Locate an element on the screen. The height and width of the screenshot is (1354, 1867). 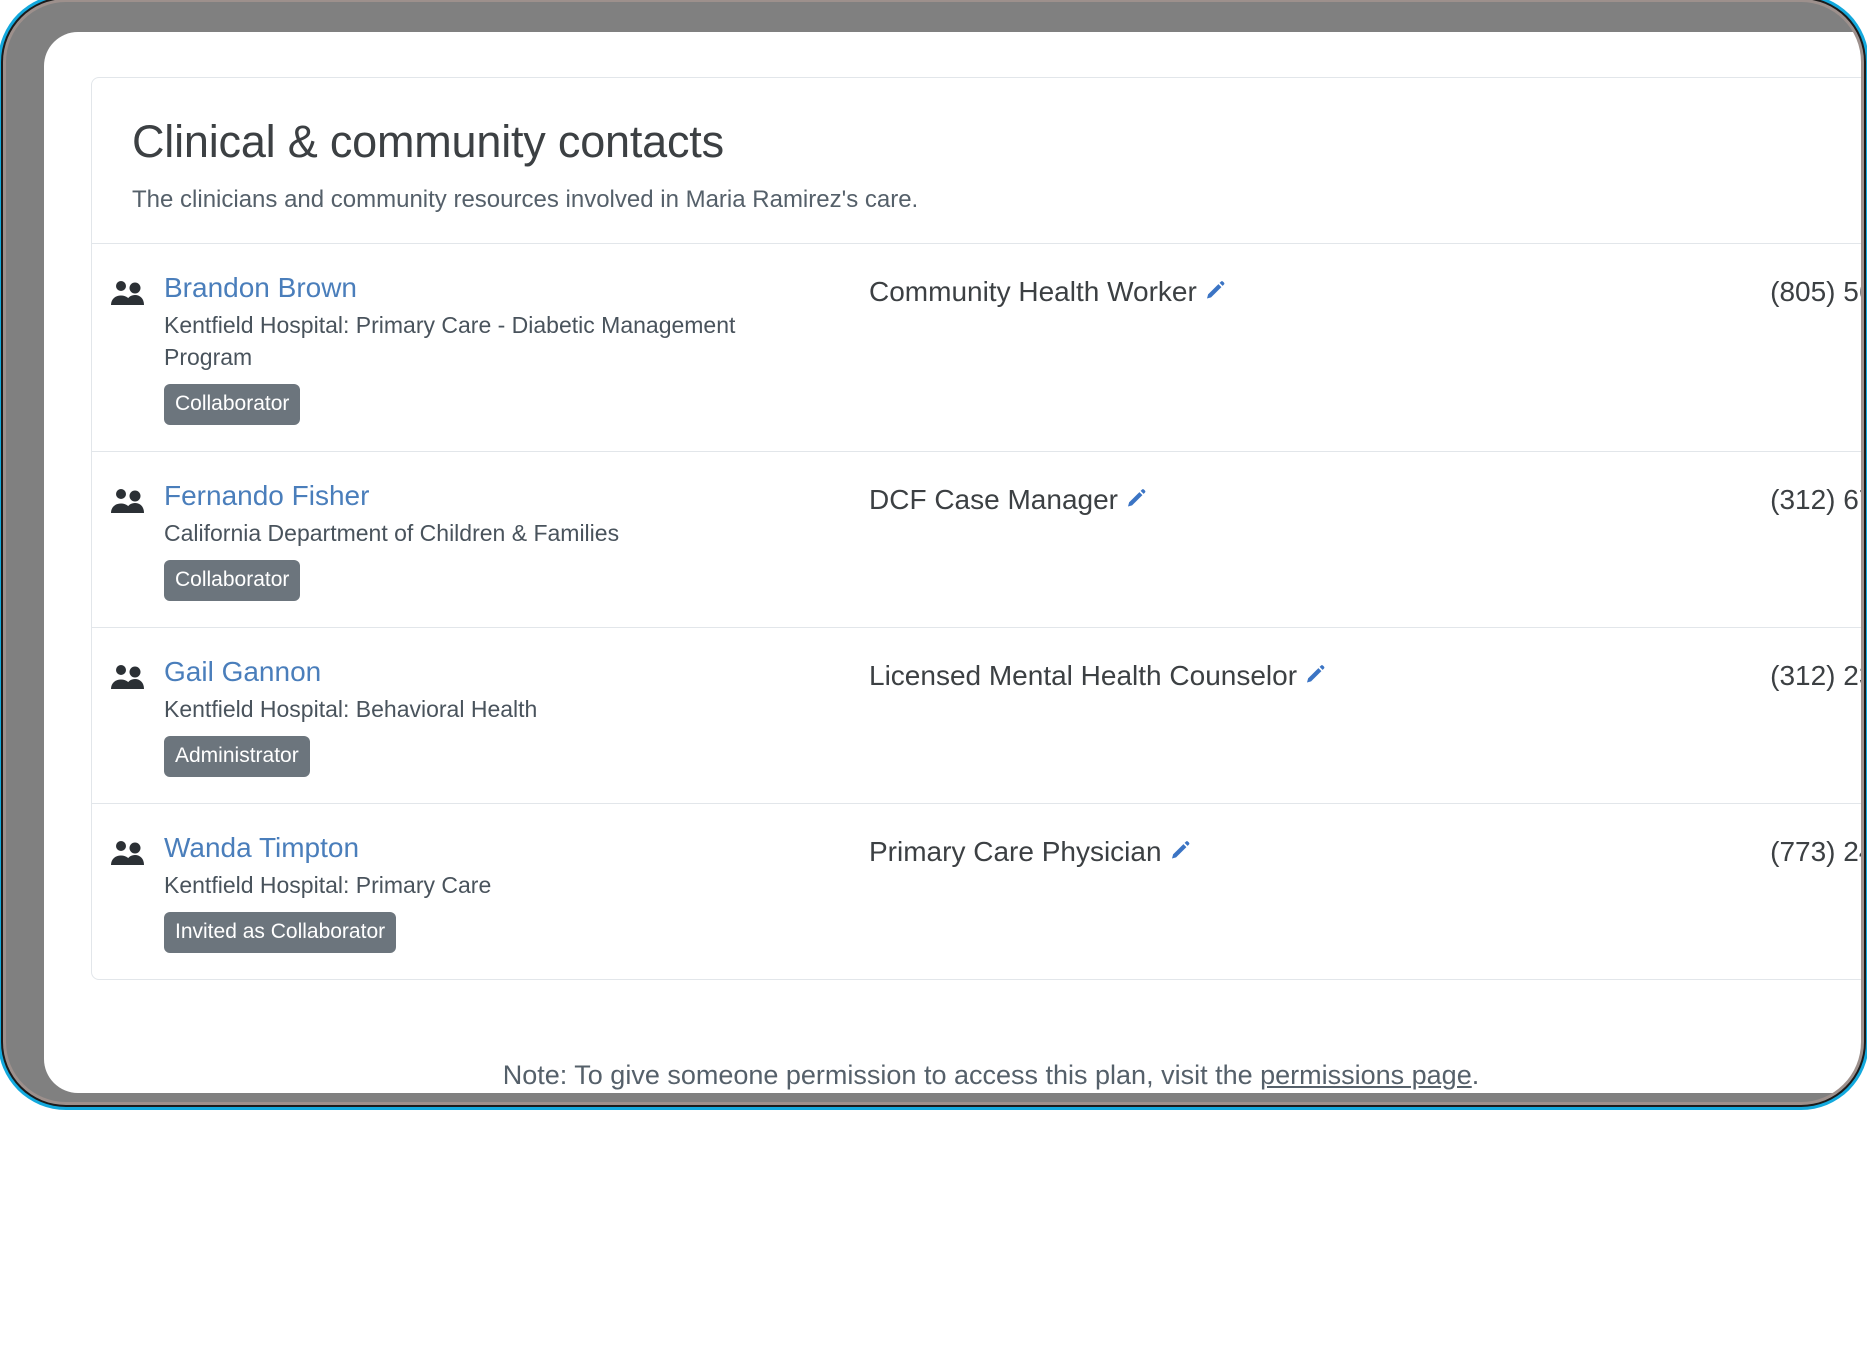
contact-name-link: Fernando Fisher is located at coordinates (266, 496).